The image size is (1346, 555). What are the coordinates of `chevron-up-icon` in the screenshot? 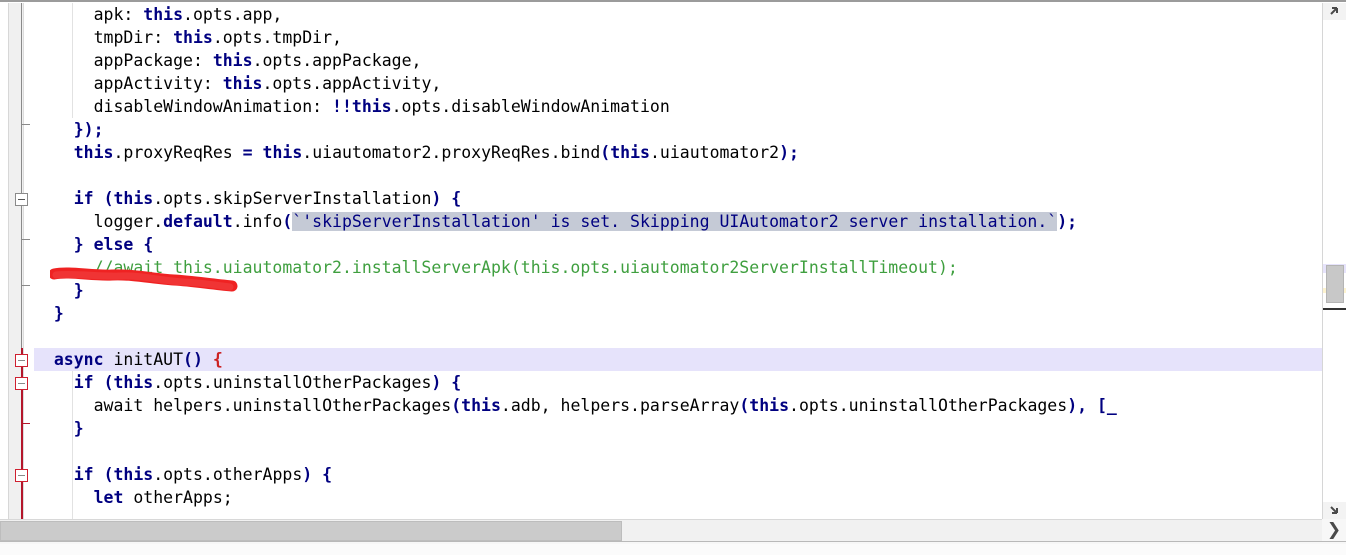 It's located at (1334, 11).